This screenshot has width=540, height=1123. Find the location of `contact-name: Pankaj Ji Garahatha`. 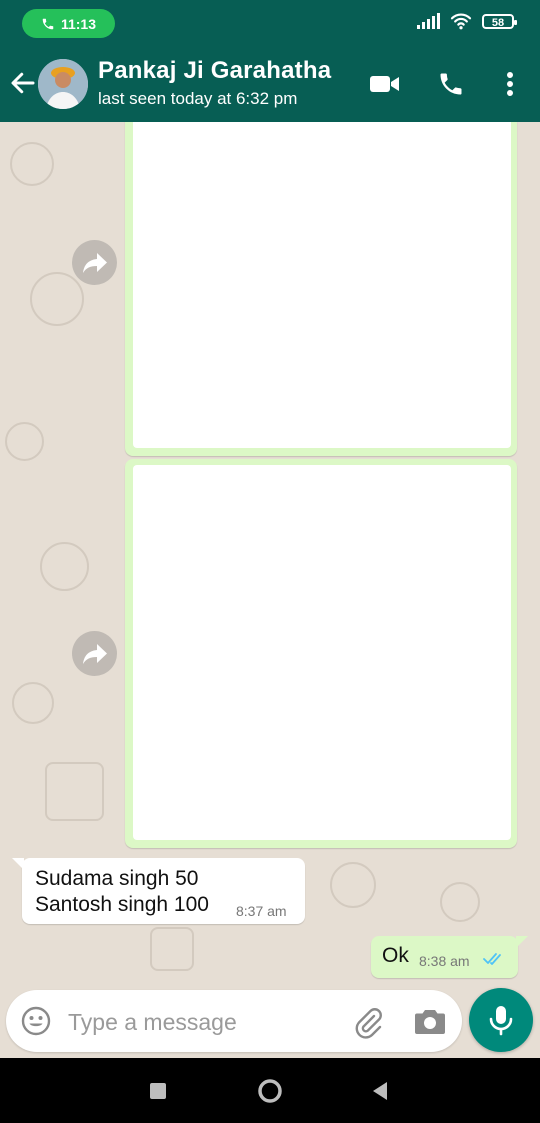

contact-name: Pankaj Ji Garahatha is located at coordinates (214, 71).